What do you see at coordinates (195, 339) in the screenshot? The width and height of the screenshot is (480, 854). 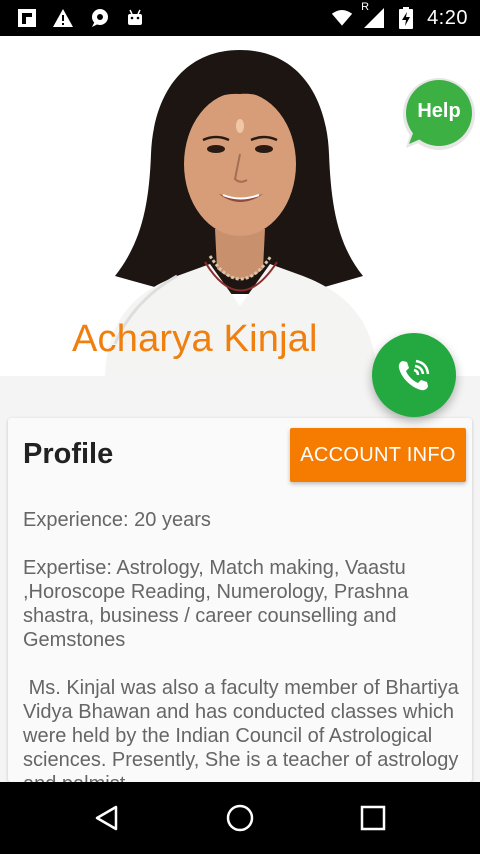 I see `astrologer-name: Acharya Kinjal` at bounding box center [195, 339].